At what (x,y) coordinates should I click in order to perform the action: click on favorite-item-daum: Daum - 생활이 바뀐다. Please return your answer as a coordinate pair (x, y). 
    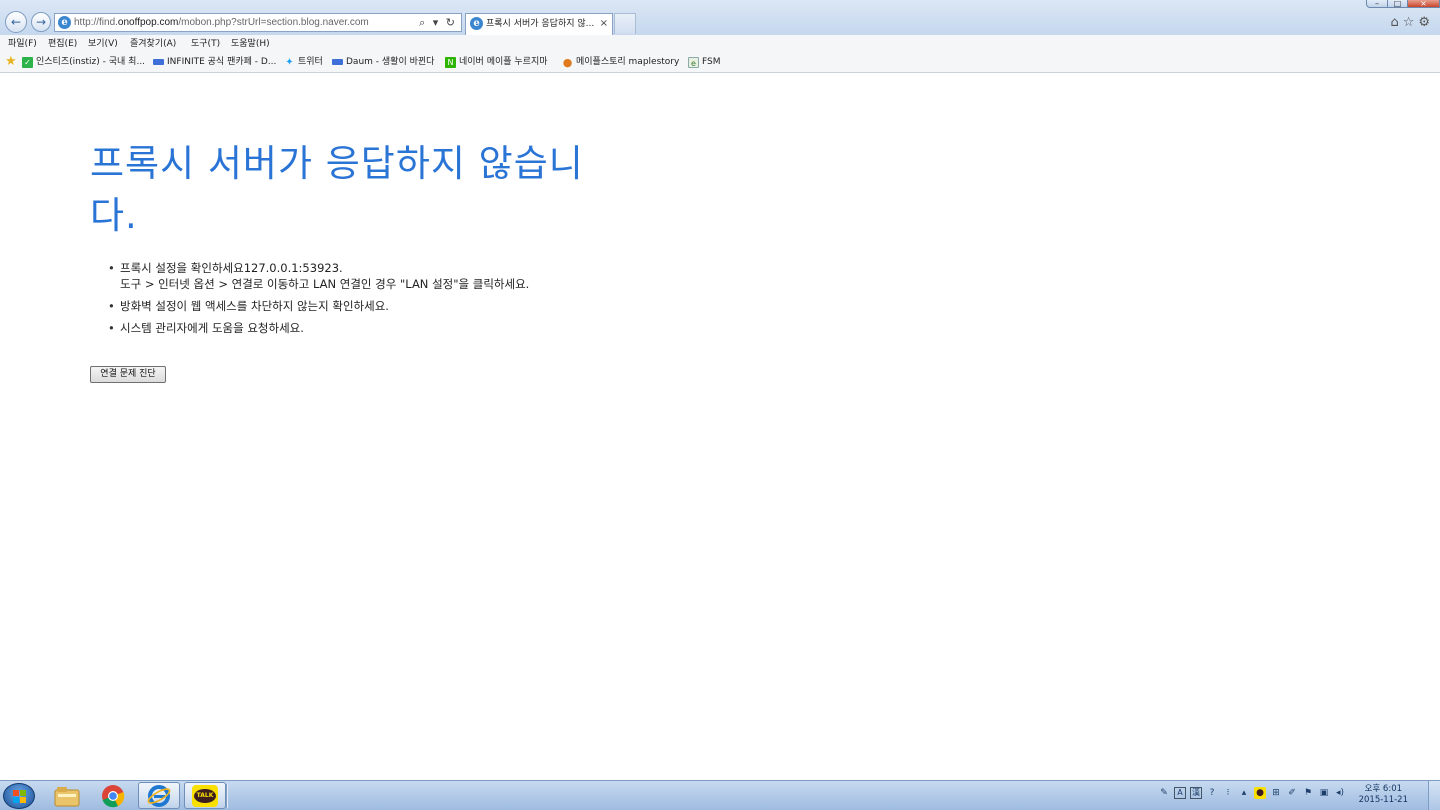
    Looking at the image, I should click on (383, 62).